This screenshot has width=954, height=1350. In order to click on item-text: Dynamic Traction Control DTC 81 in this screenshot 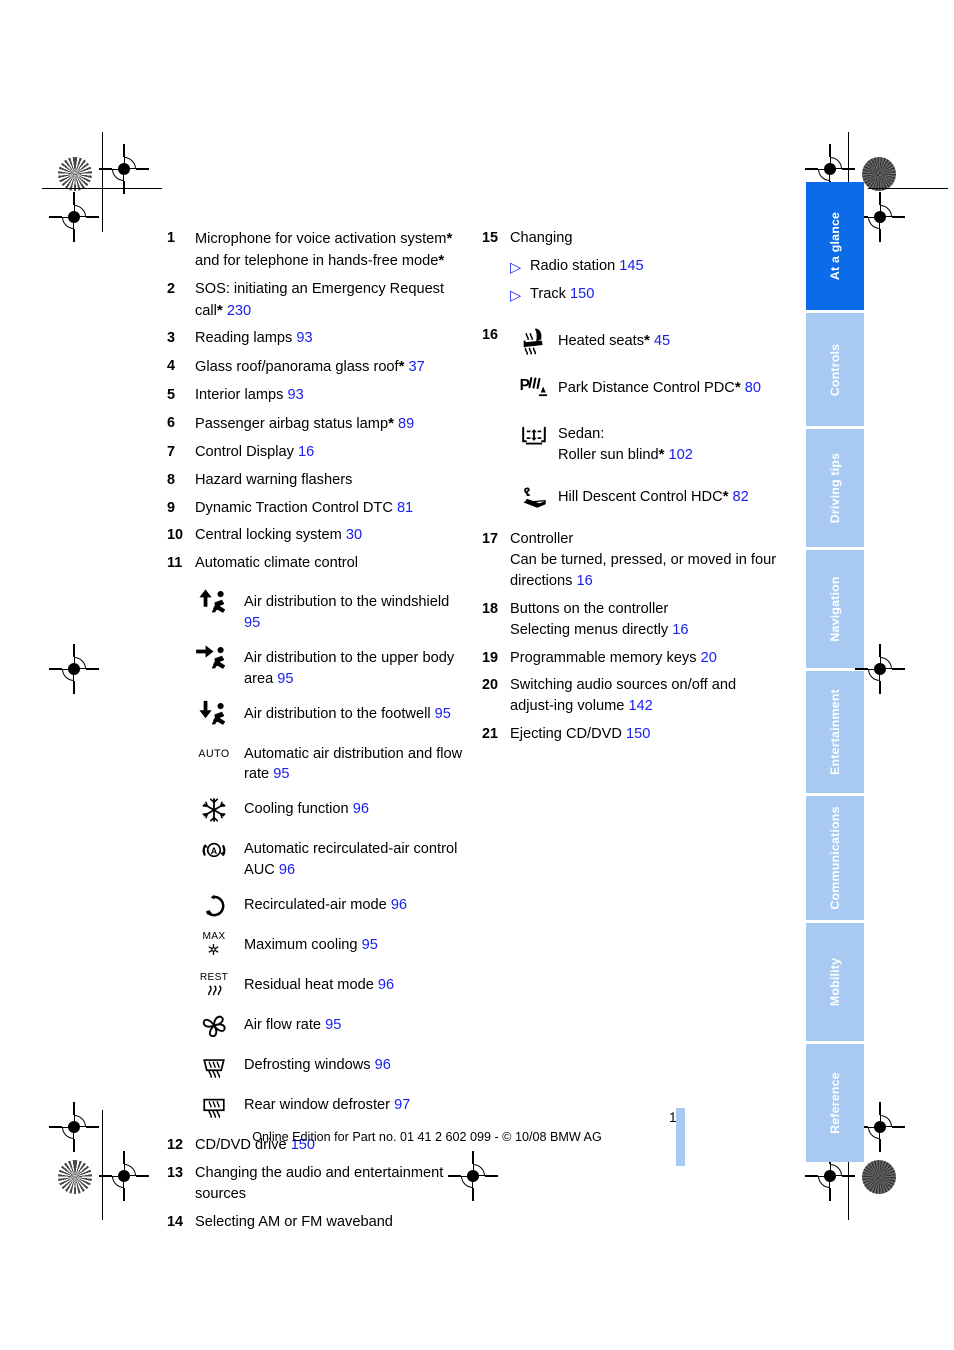, I will do `click(304, 507)`.